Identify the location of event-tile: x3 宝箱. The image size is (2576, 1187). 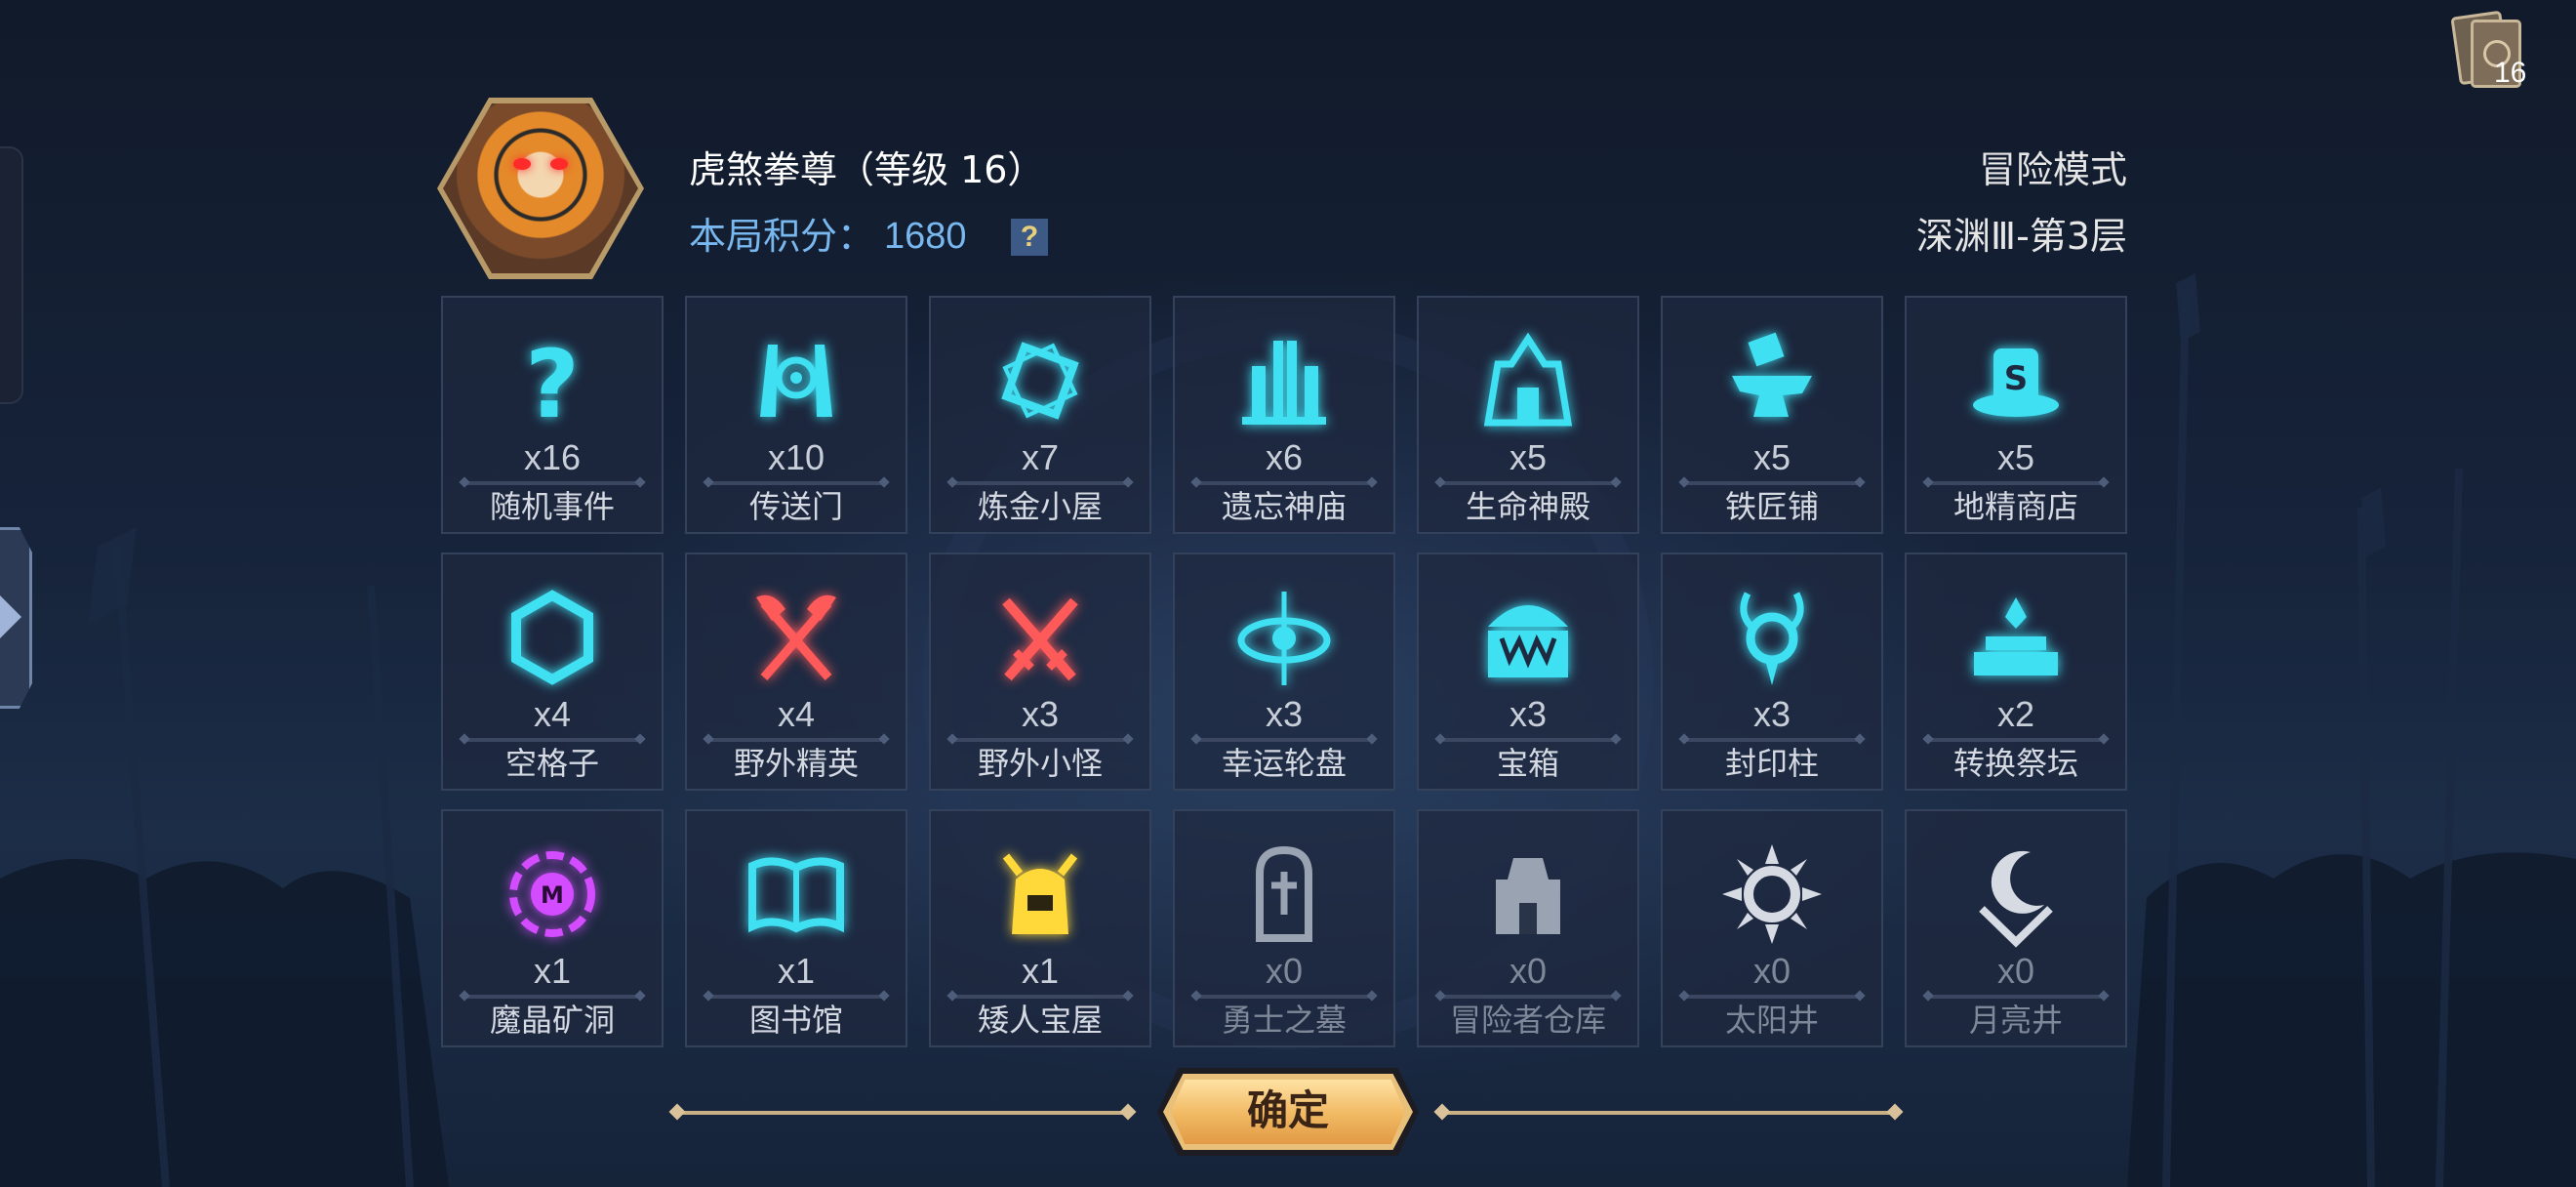
(1528, 672).